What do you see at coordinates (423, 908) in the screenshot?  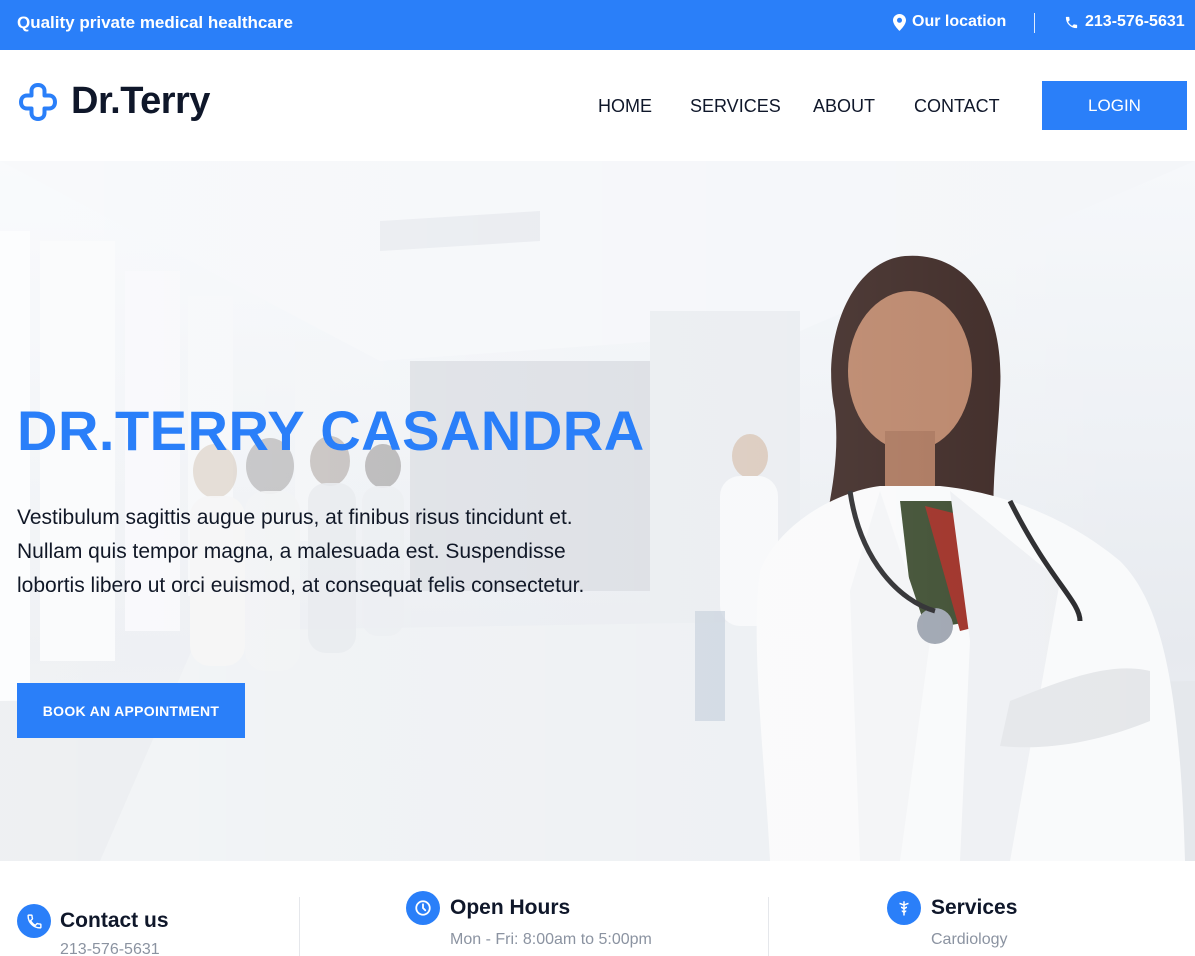 I see `clock-icon` at bounding box center [423, 908].